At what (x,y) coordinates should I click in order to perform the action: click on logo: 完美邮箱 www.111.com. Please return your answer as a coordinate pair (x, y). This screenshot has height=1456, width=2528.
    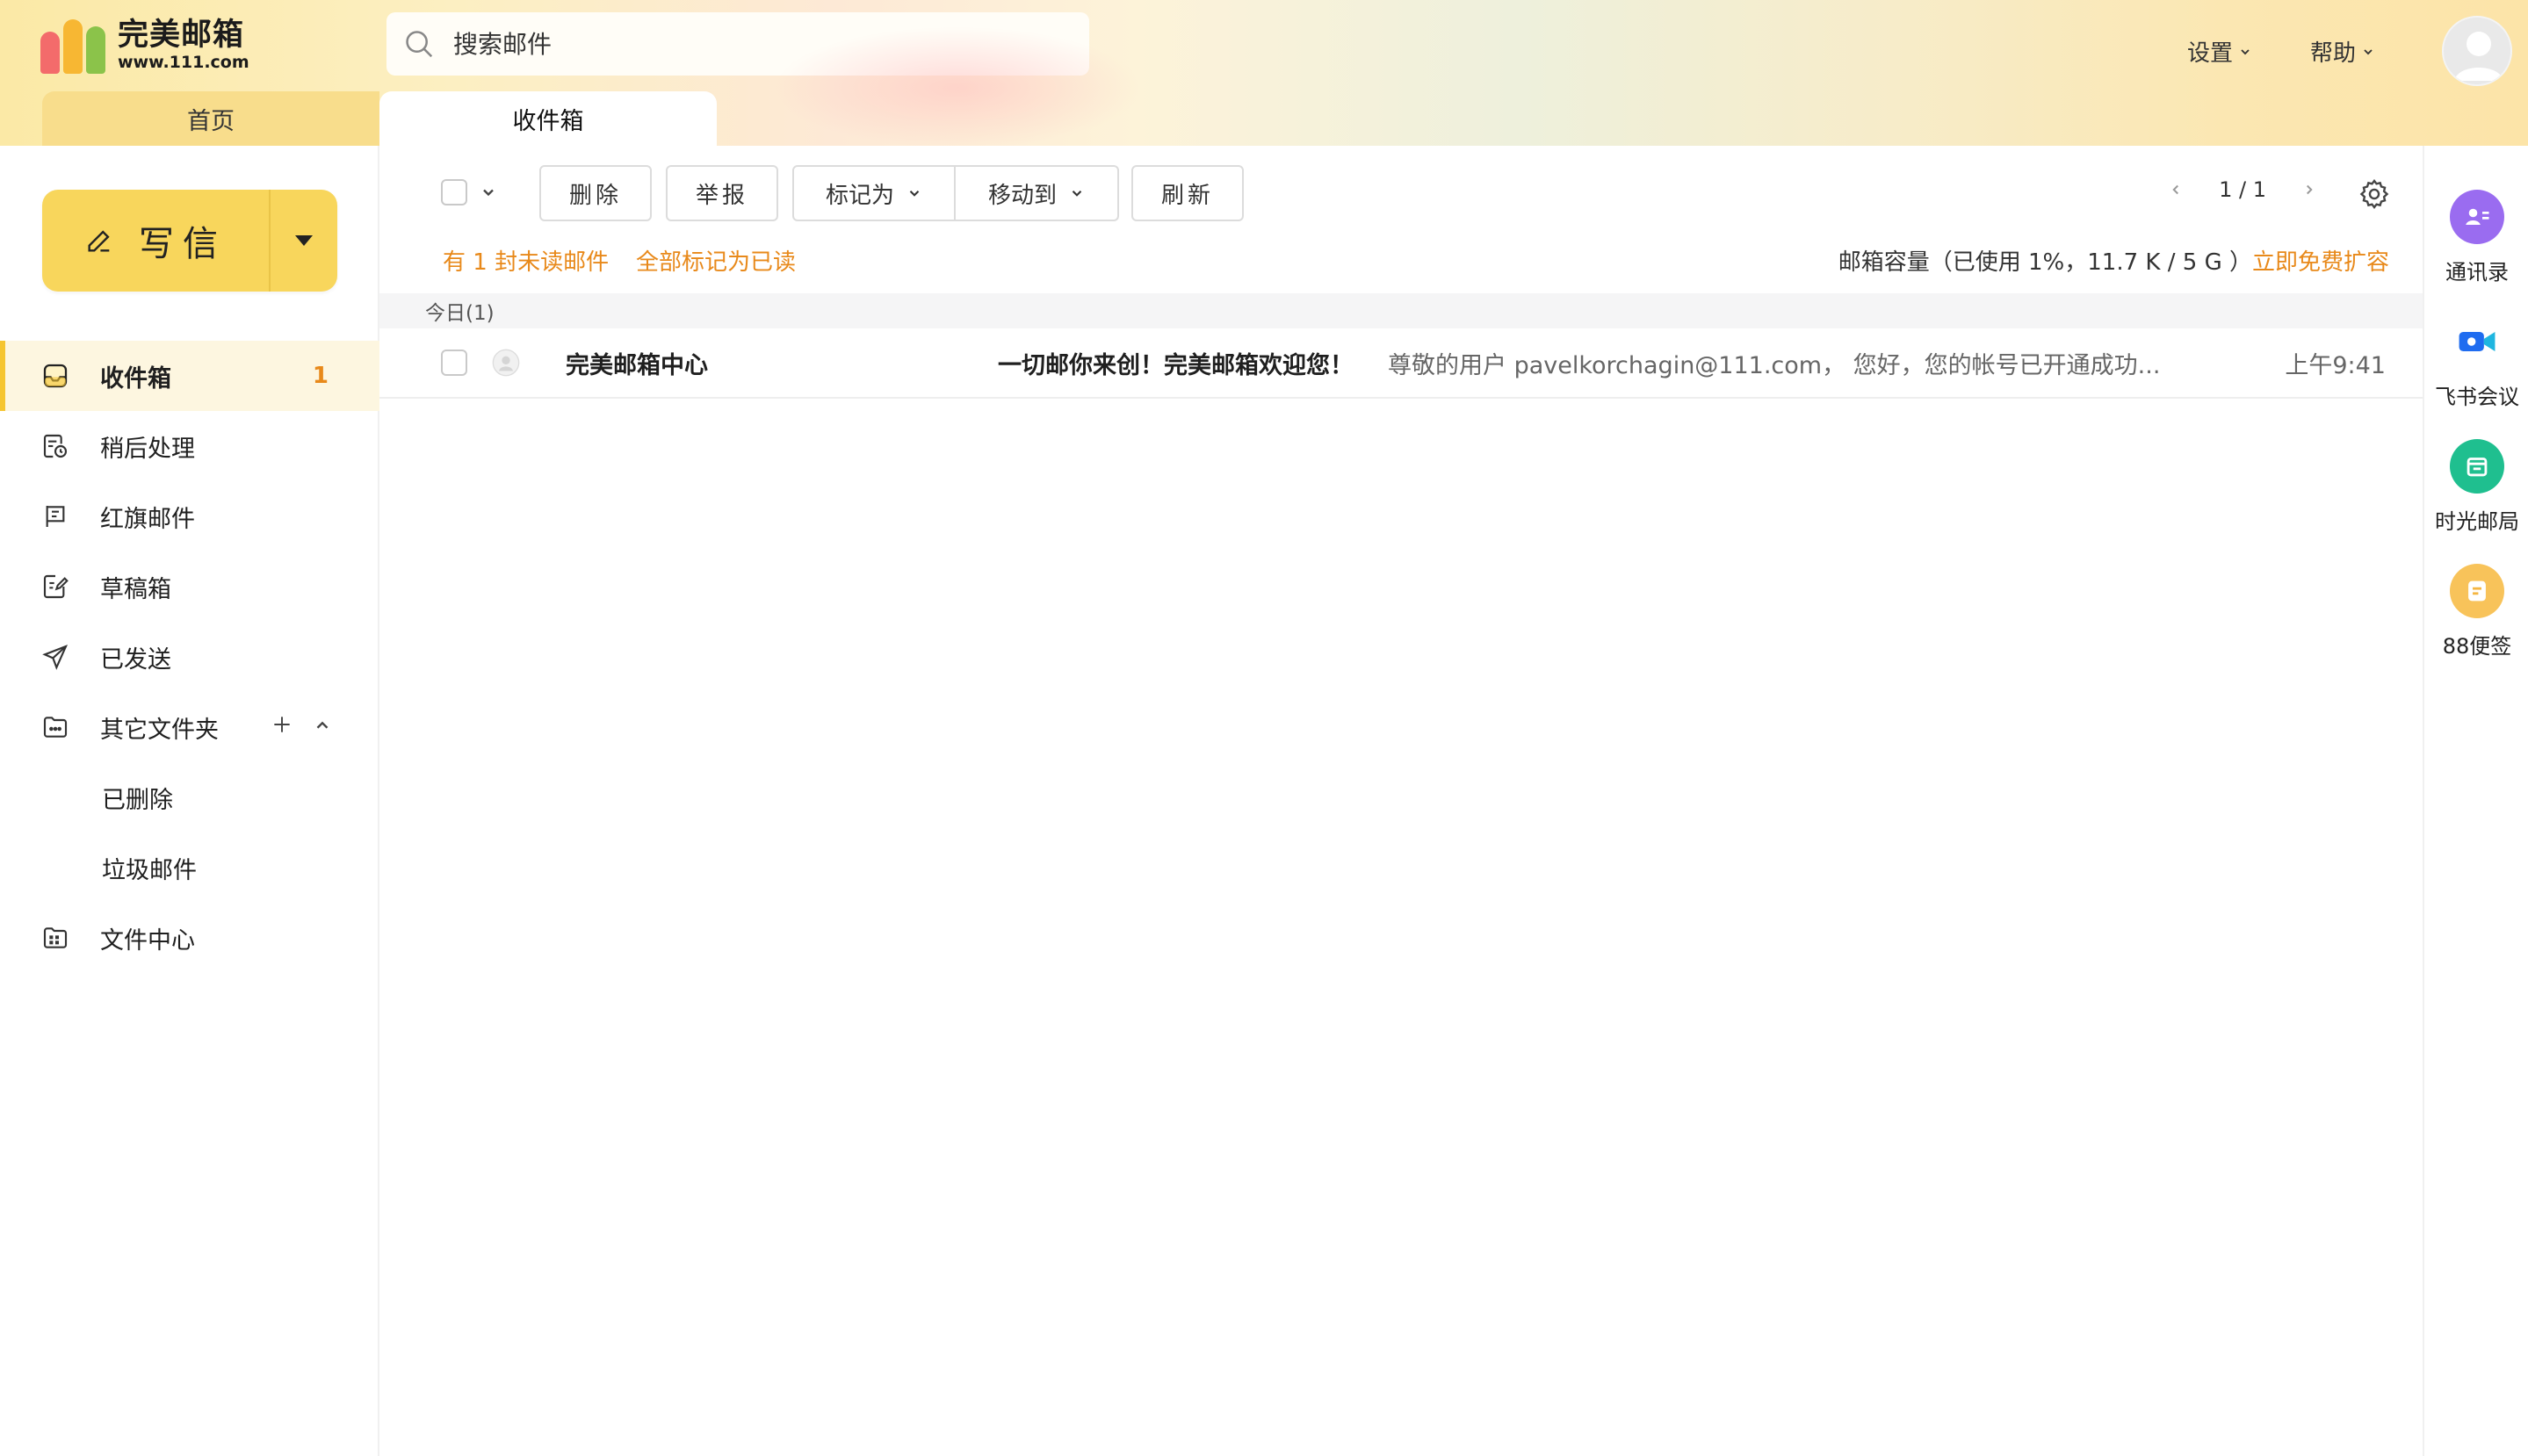
    Looking at the image, I should click on (144, 45).